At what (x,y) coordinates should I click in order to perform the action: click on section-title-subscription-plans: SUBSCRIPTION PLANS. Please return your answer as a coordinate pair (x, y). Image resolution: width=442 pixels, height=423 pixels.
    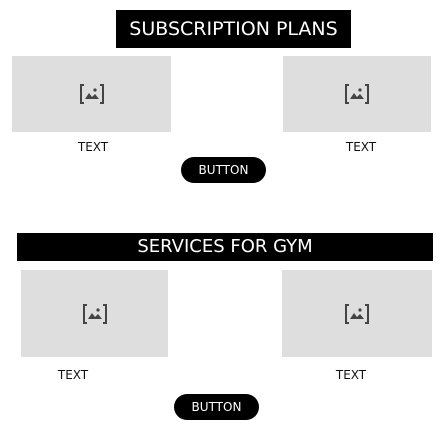
    Looking at the image, I should click on (233, 29).